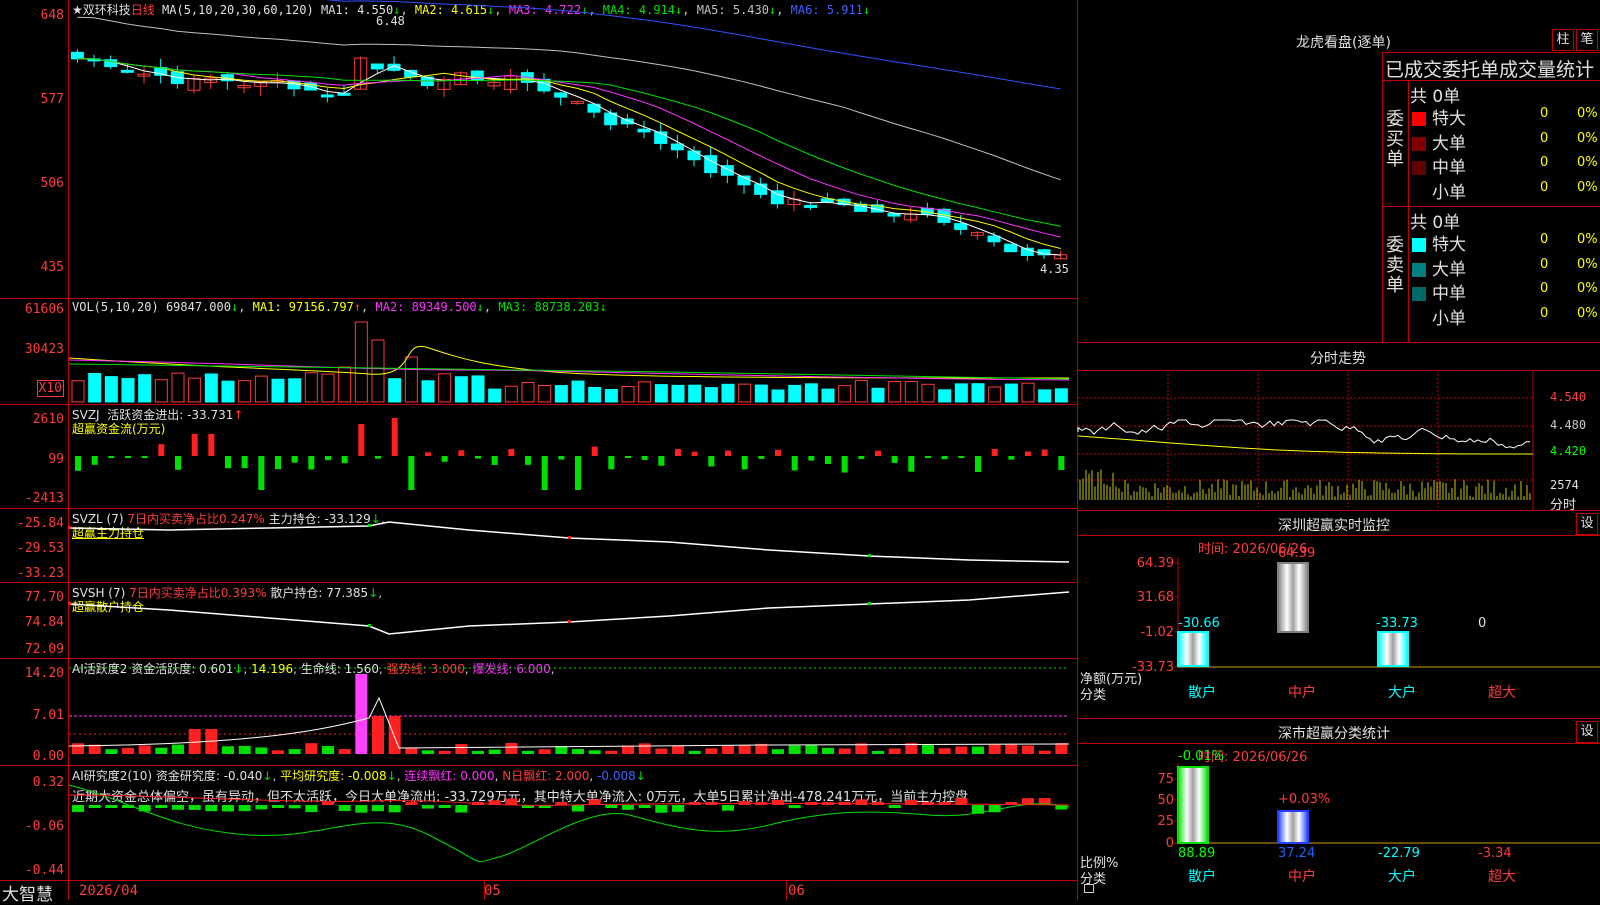  What do you see at coordinates (572, 456) in the screenshot?
I see `svzj-chart` at bounding box center [572, 456].